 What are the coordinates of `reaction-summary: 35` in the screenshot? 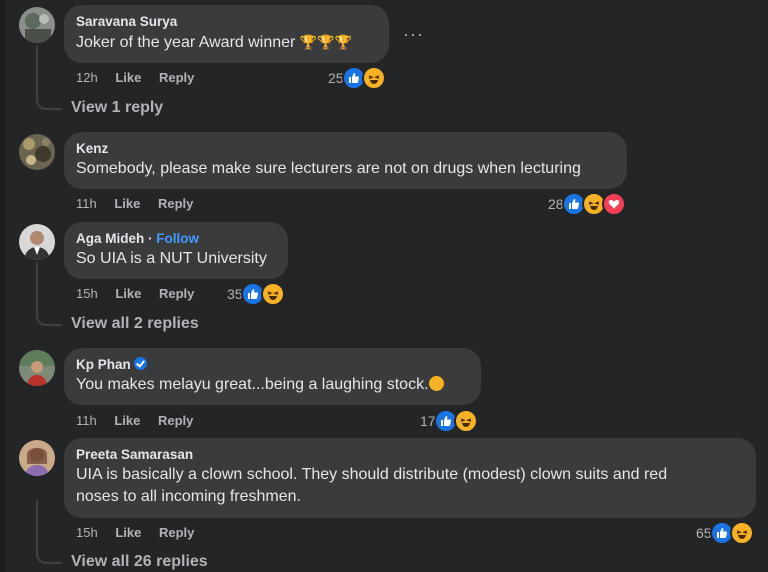 It's located at (256, 294).